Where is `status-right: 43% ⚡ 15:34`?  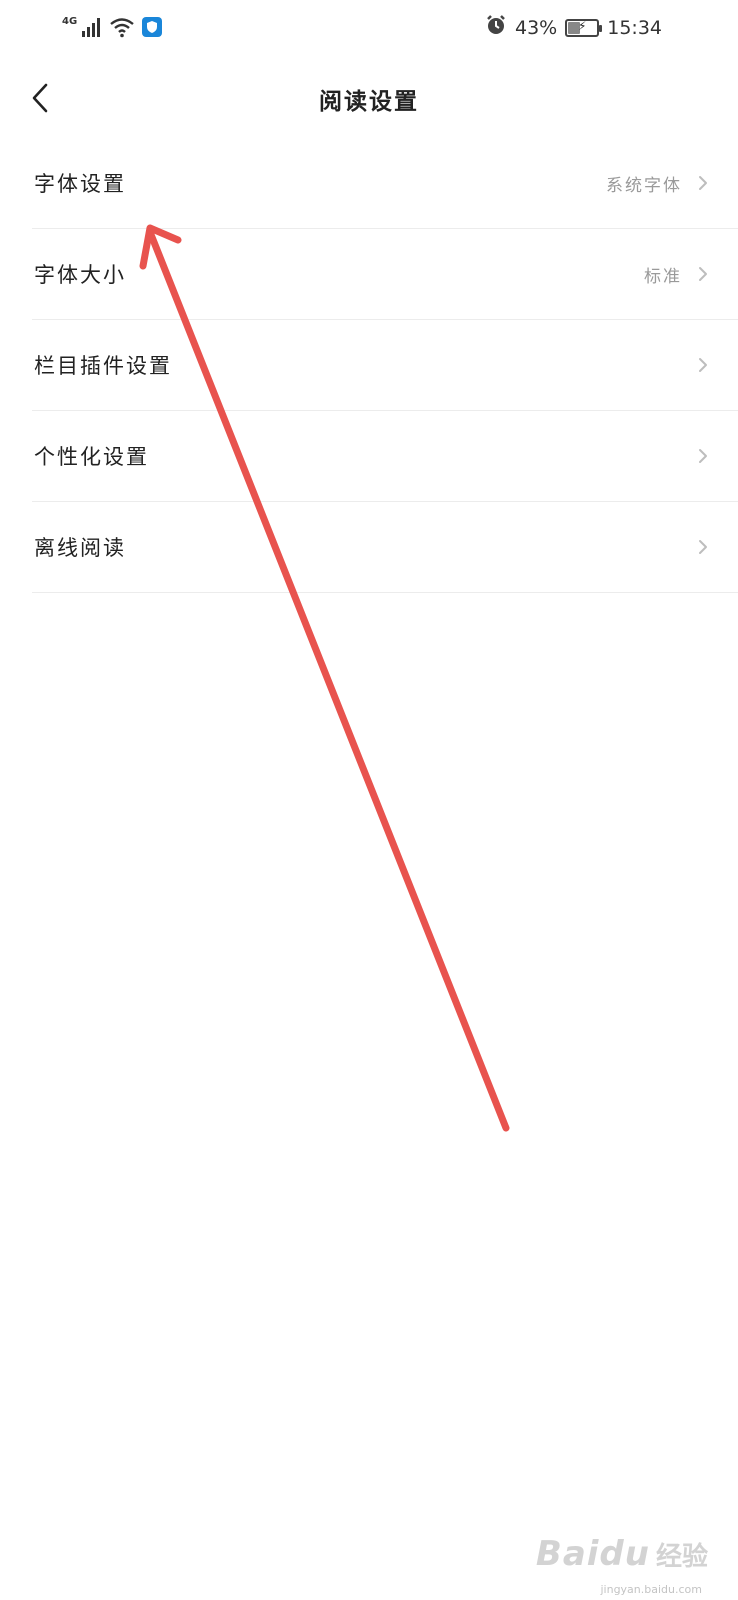 status-right: 43% ⚡ 15:34 is located at coordinates (573, 27).